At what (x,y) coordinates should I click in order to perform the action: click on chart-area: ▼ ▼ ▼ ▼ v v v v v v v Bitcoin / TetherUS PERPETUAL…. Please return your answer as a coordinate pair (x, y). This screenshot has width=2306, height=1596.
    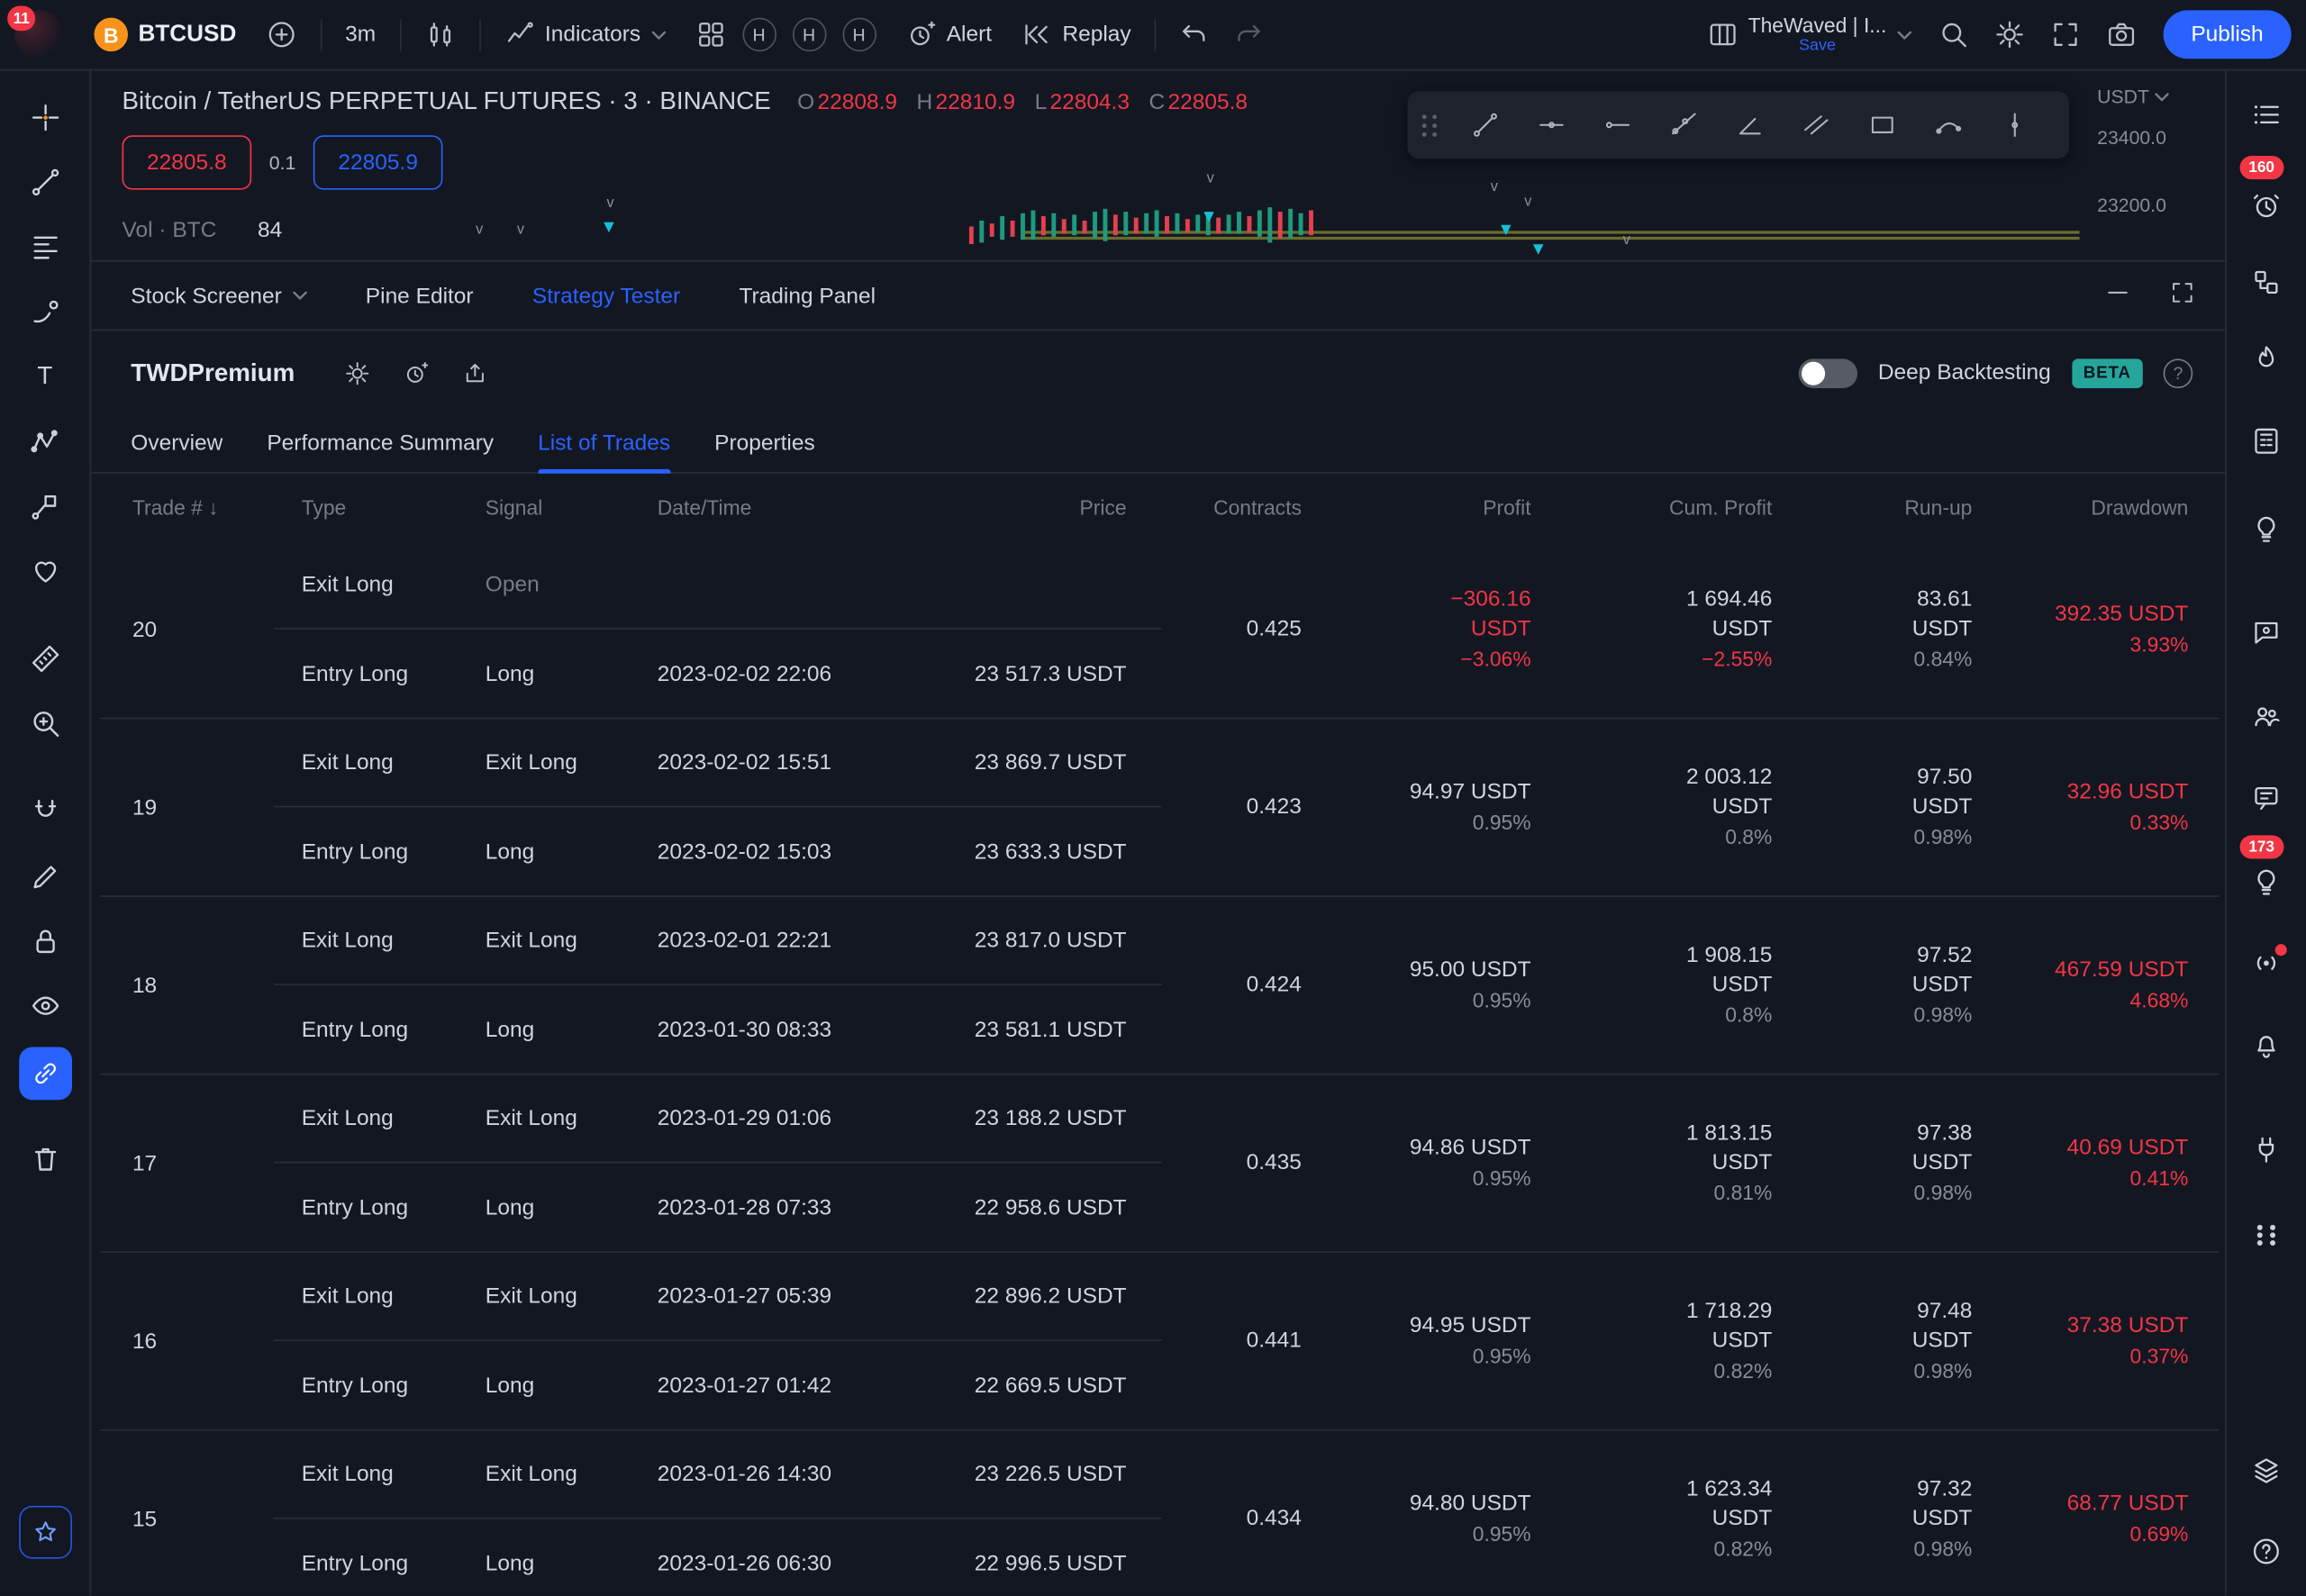
    Looking at the image, I should click on (1158, 166).